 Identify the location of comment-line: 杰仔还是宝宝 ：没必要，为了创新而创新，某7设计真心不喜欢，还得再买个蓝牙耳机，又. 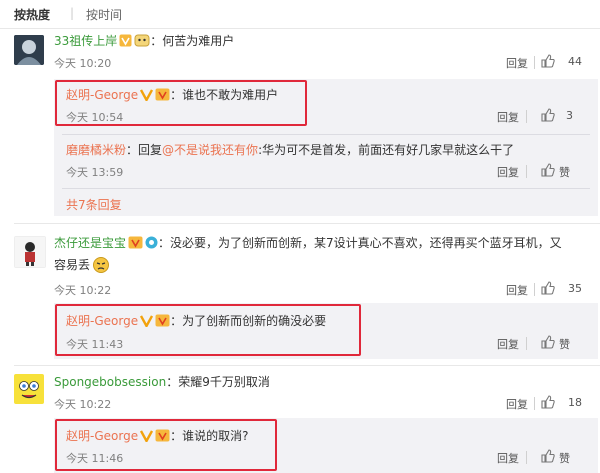
(308, 243).